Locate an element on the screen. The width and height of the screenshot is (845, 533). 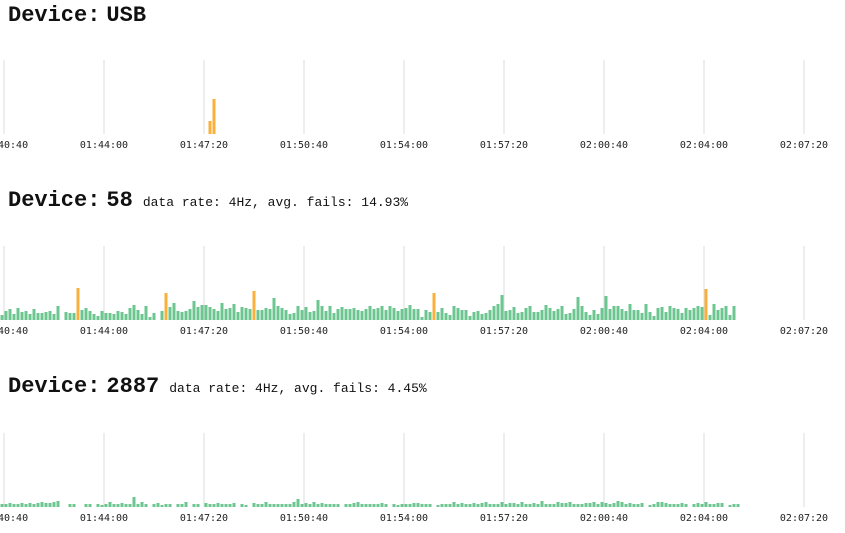
x-tick-label: 02:00:40 is located at coordinates (604, 518).